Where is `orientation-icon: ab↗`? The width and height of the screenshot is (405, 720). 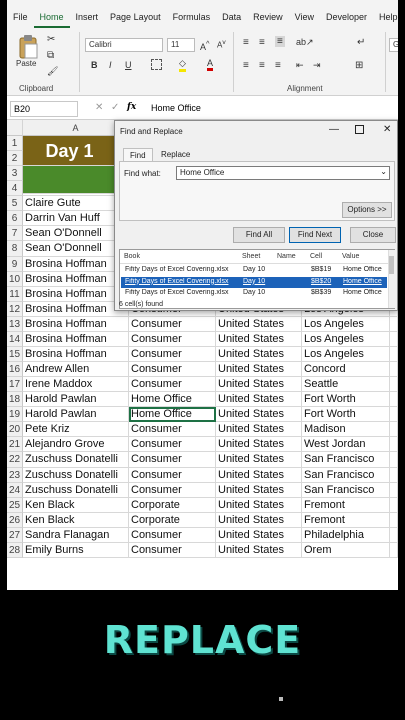
orientation-icon: ab↗ is located at coordinates (305, 42).